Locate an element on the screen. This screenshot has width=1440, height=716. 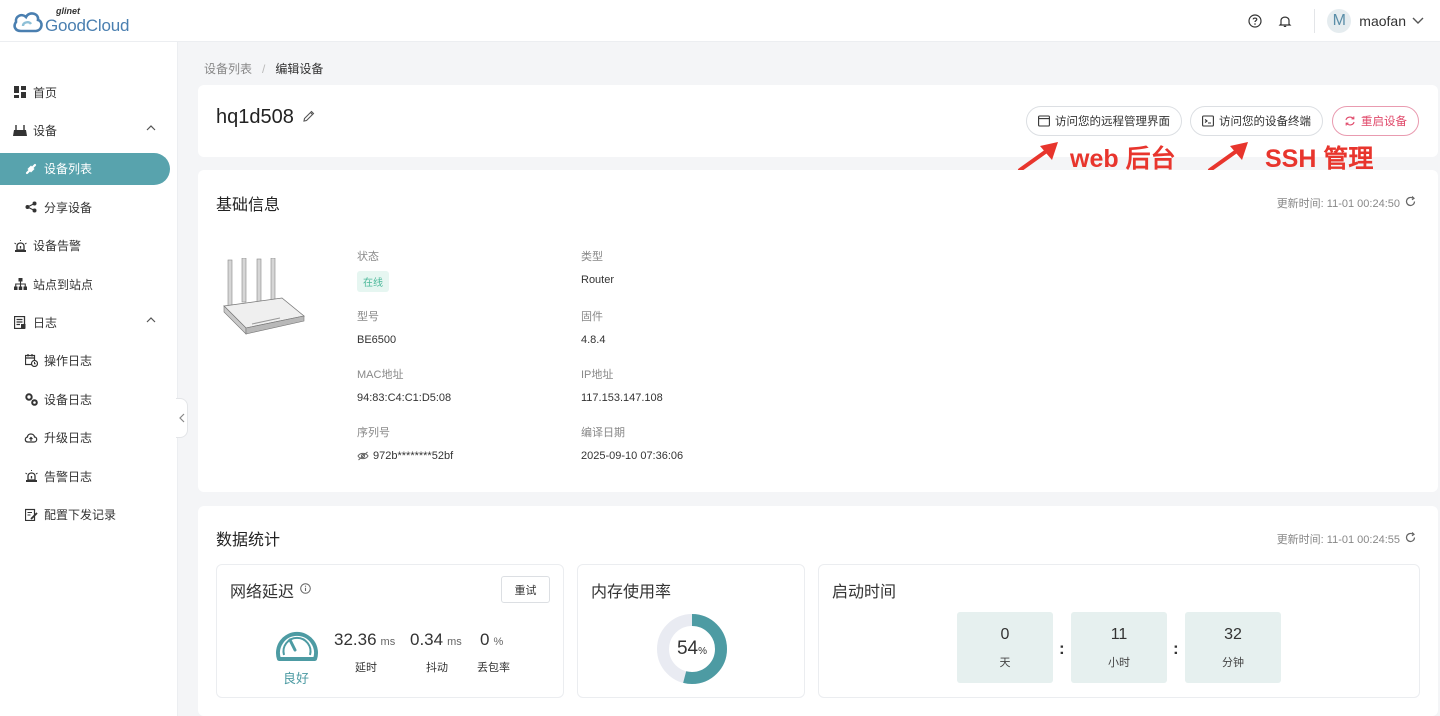
metric-label: 丢包率 is located at coordinates (493, 668).